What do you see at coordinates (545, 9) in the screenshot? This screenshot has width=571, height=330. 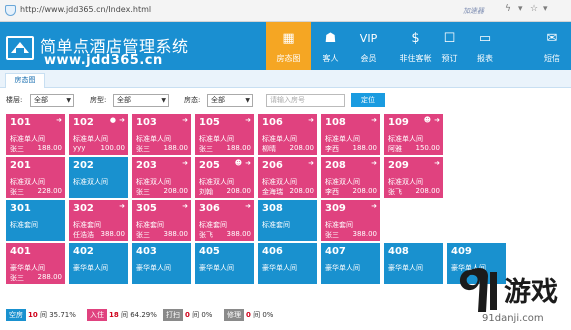 I see `menu-arrow-icon: ▾` at bounding box center [545, 9].